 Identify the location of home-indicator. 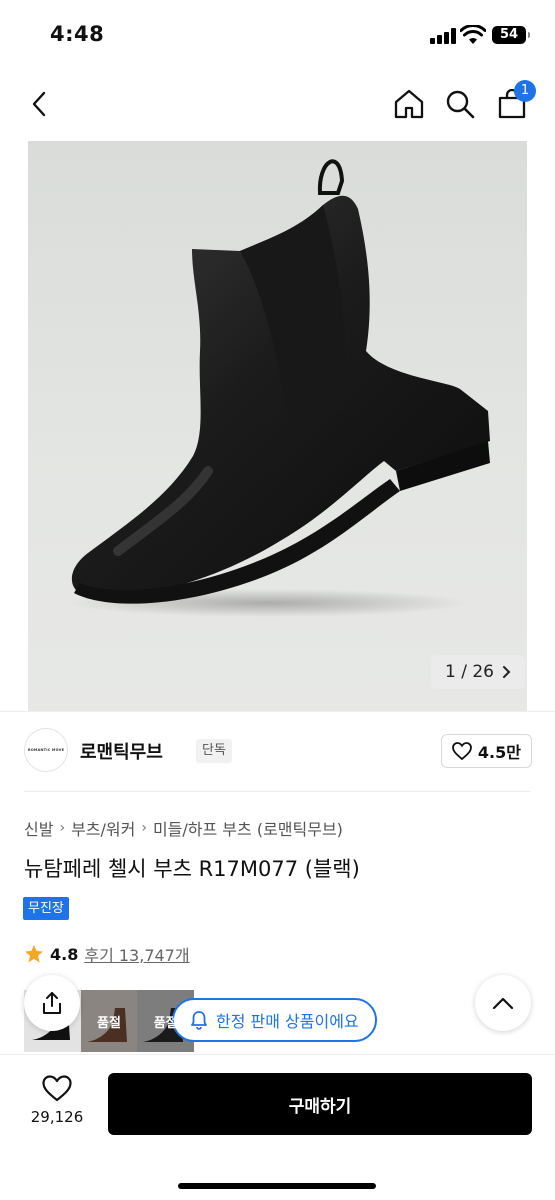
(277, 1186).